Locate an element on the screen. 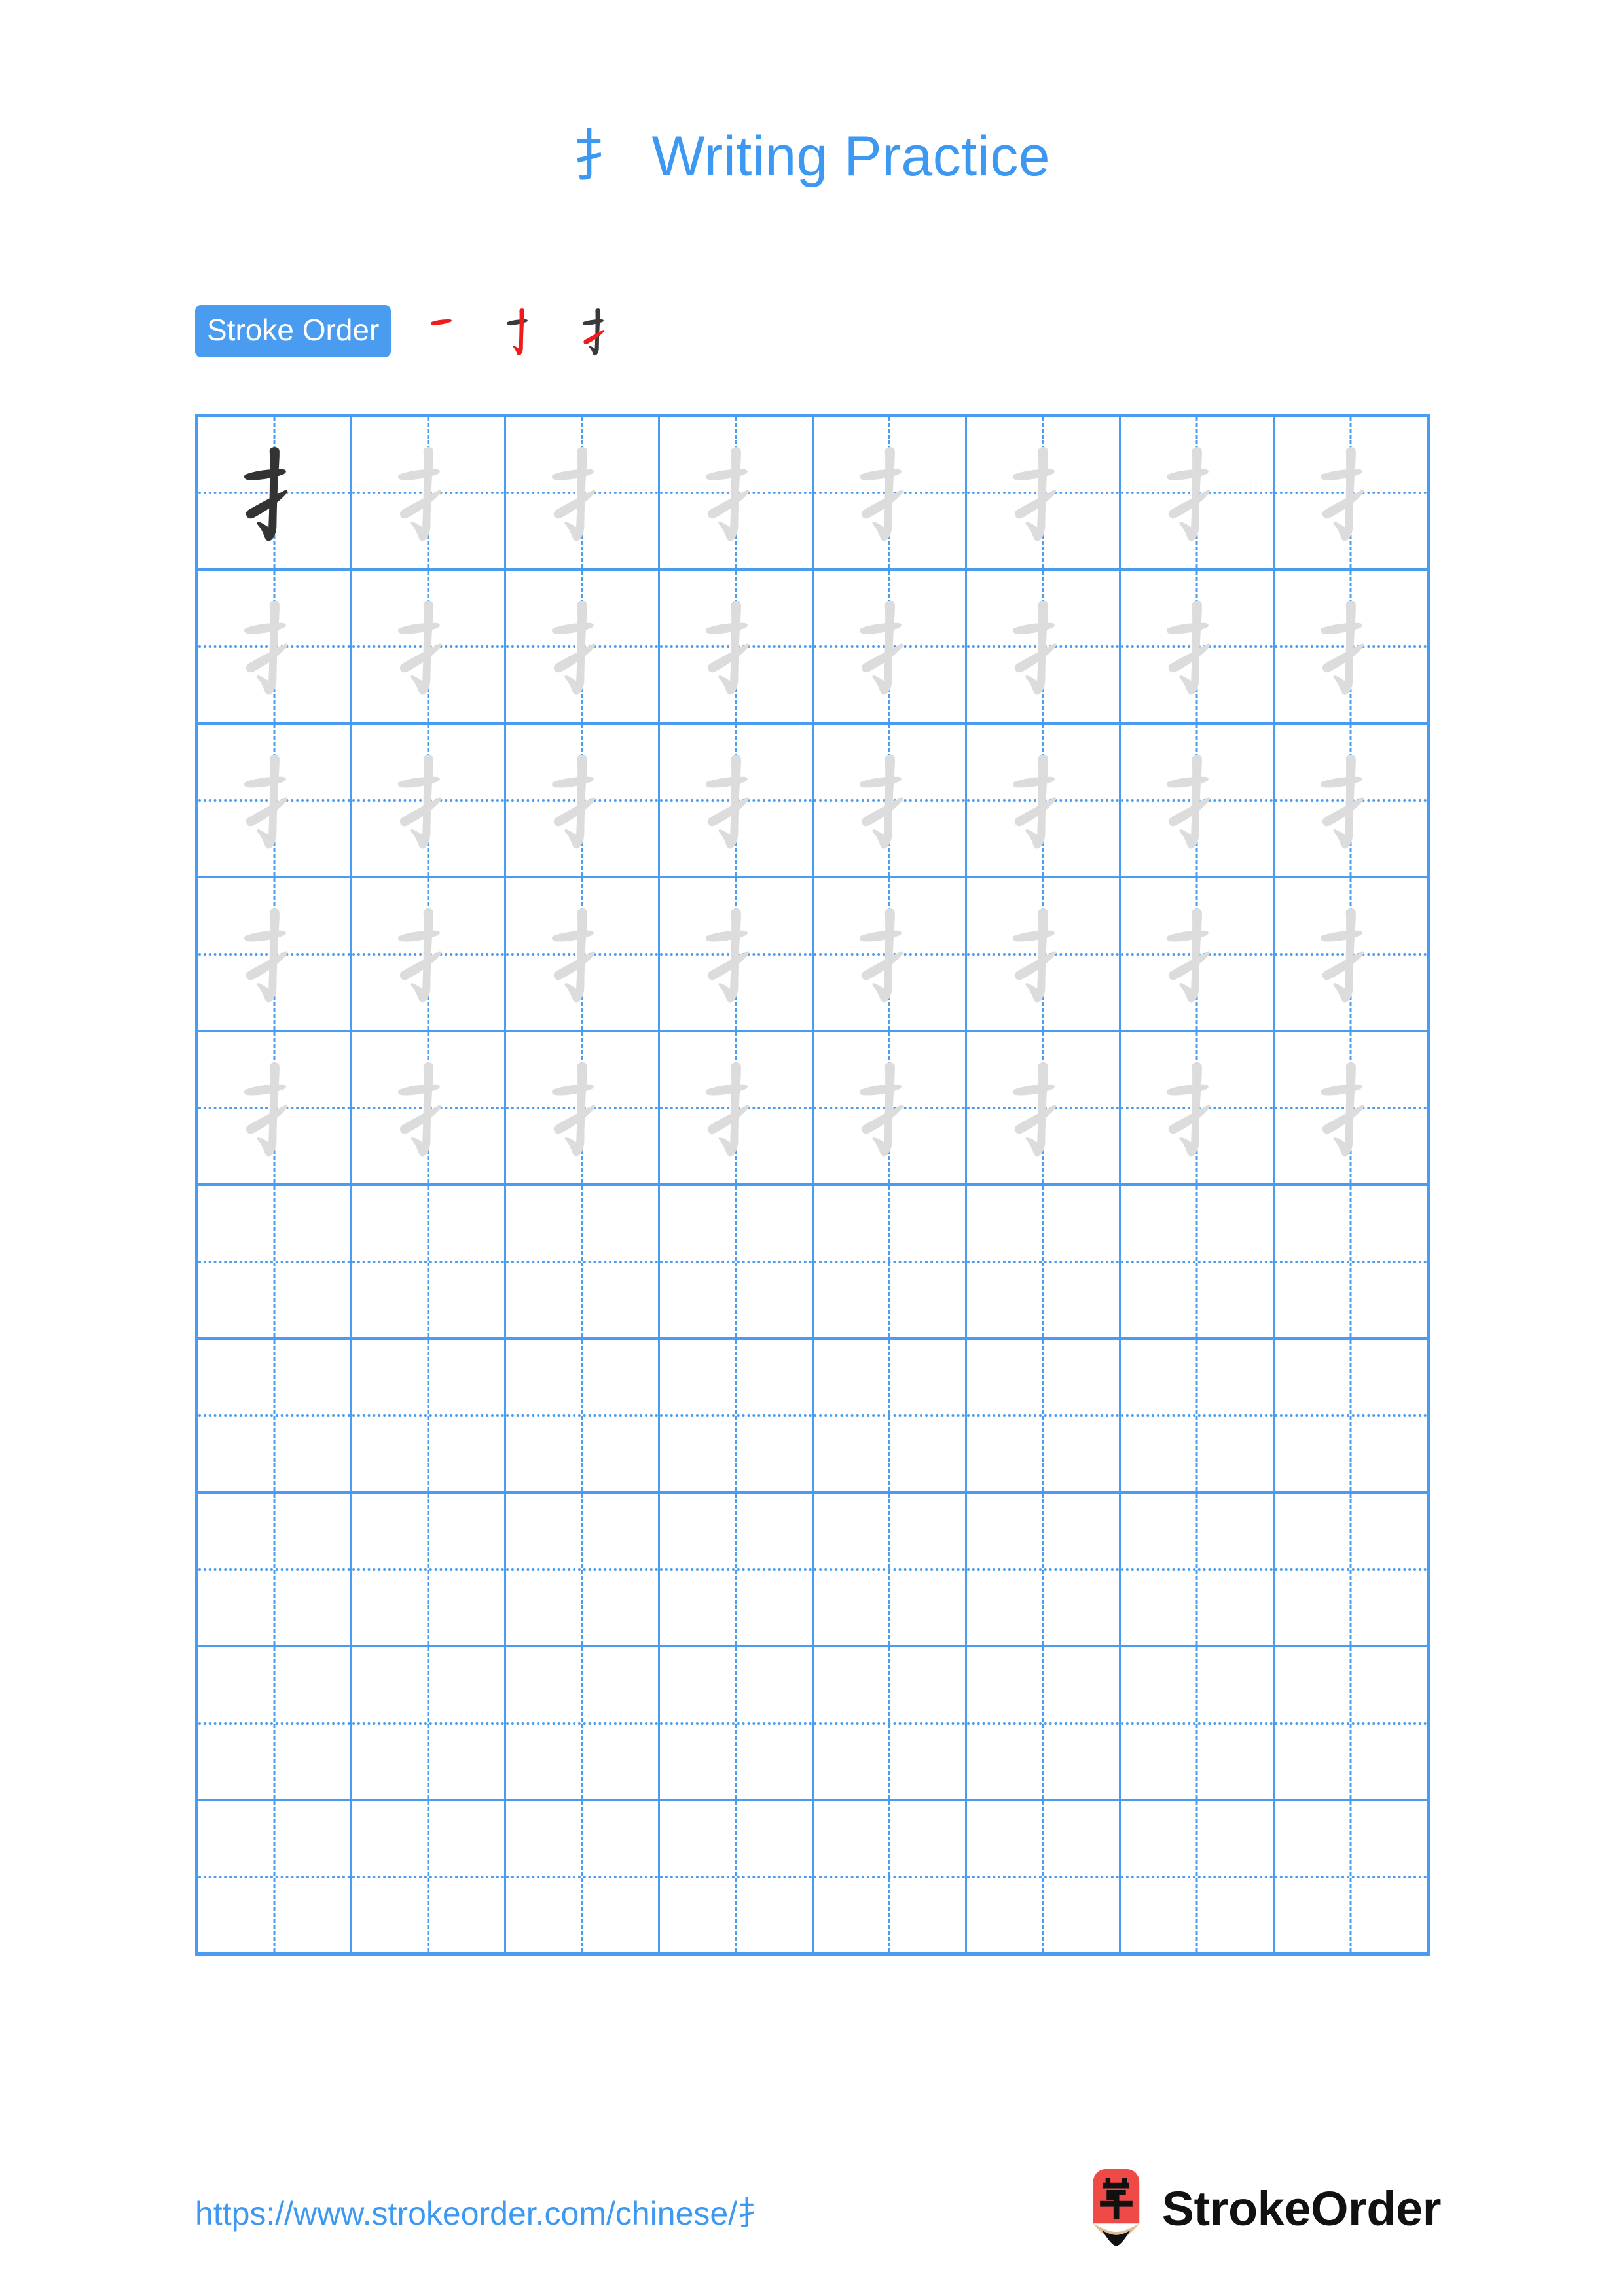 The width and height of the screenshot is (1623, 2296). footer-url-link: https://www.strokeorder.com/chinese/扌 is located at coordinates (482, 2210).